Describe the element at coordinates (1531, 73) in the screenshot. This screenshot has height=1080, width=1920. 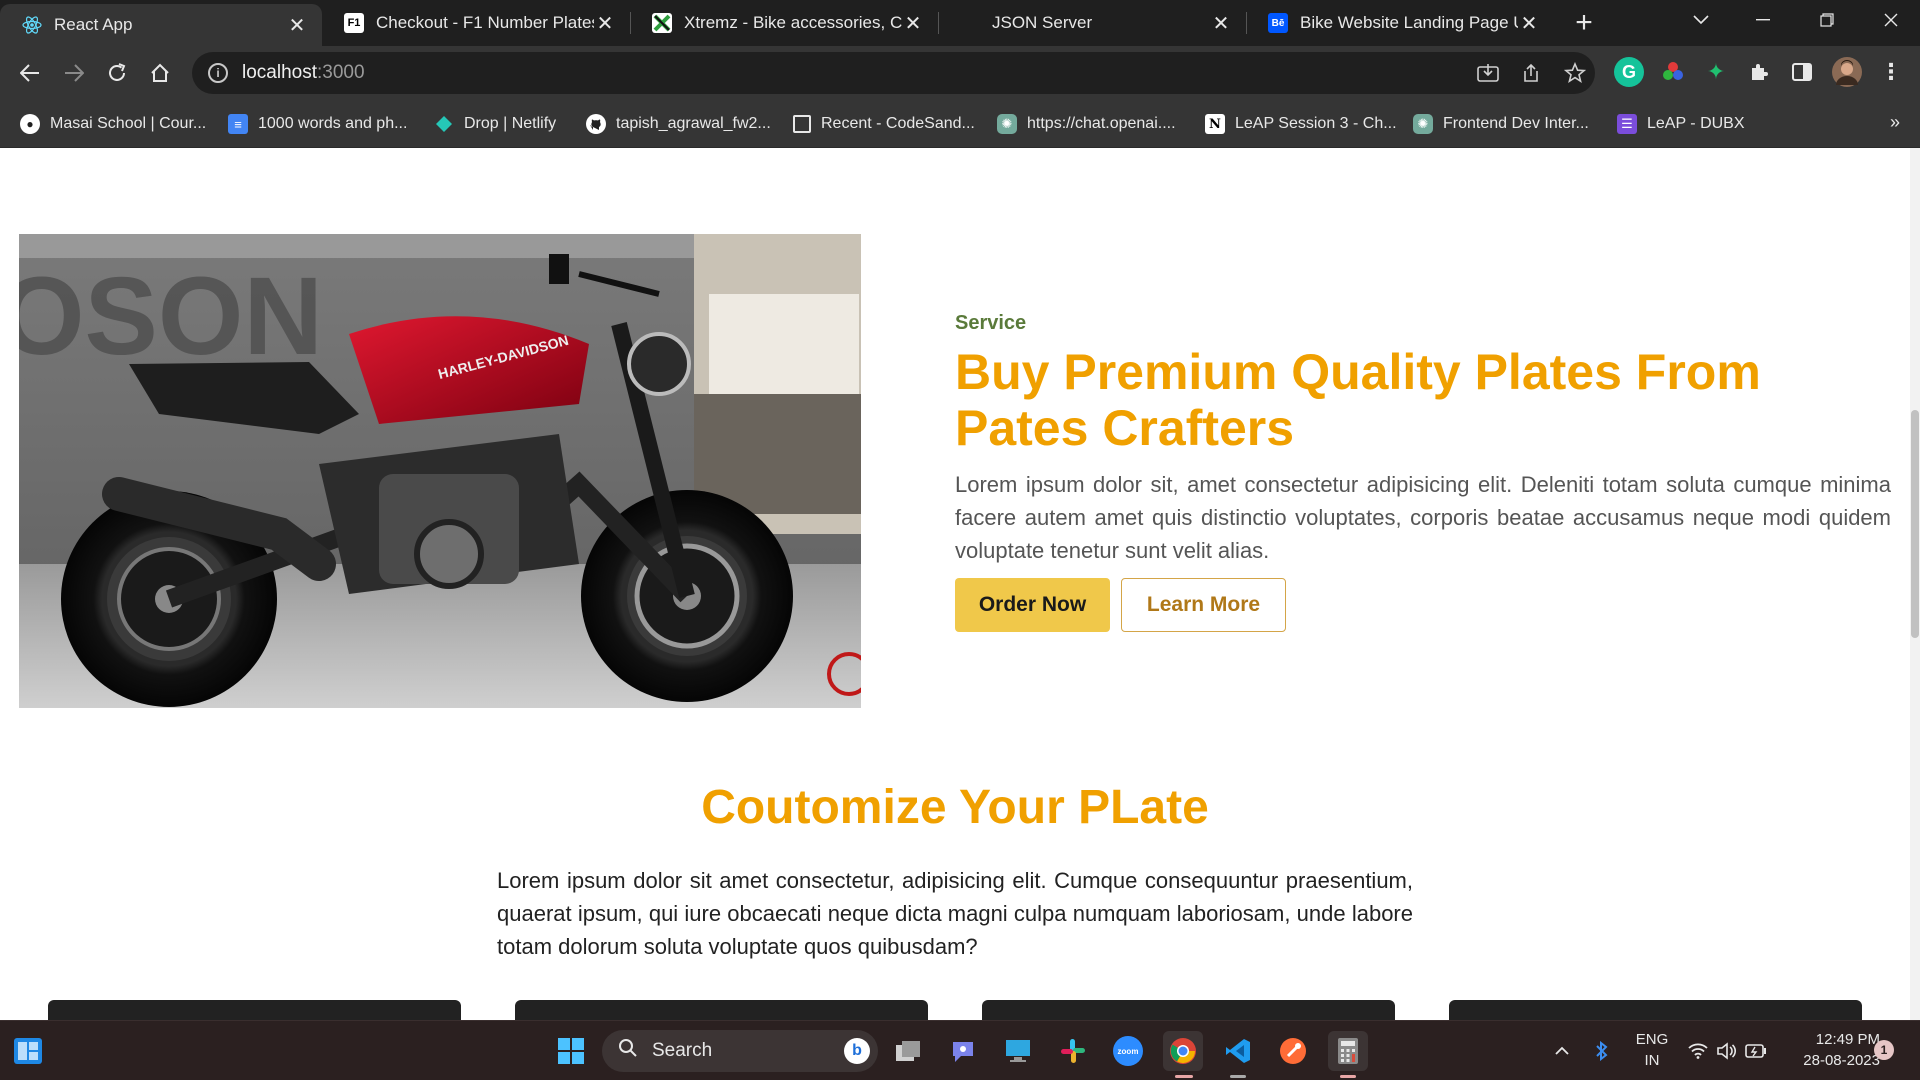
I see `share-icon` at that location.